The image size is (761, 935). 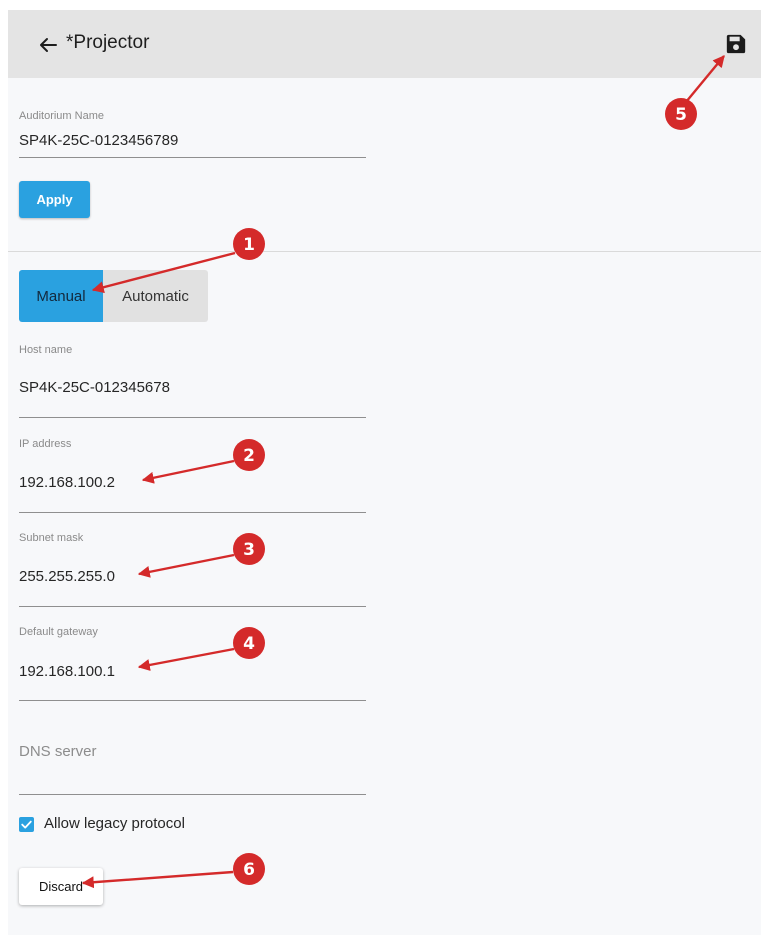 What do you see at coordinates (94, 387) in the screenshot?
I see `host-name-value: SP4K-25C-012345678` at bounding box center [94, 387].